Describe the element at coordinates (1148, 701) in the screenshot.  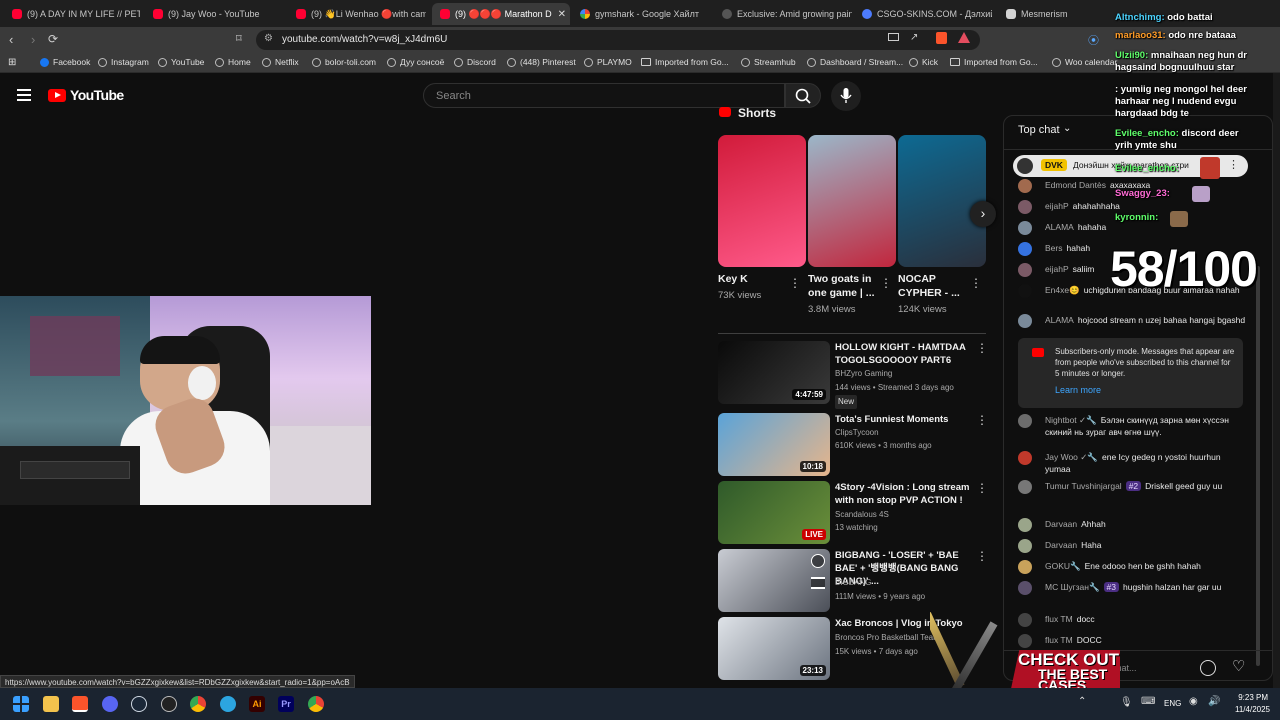
I see `keyboard-tray-icon: ⌨` at that location.